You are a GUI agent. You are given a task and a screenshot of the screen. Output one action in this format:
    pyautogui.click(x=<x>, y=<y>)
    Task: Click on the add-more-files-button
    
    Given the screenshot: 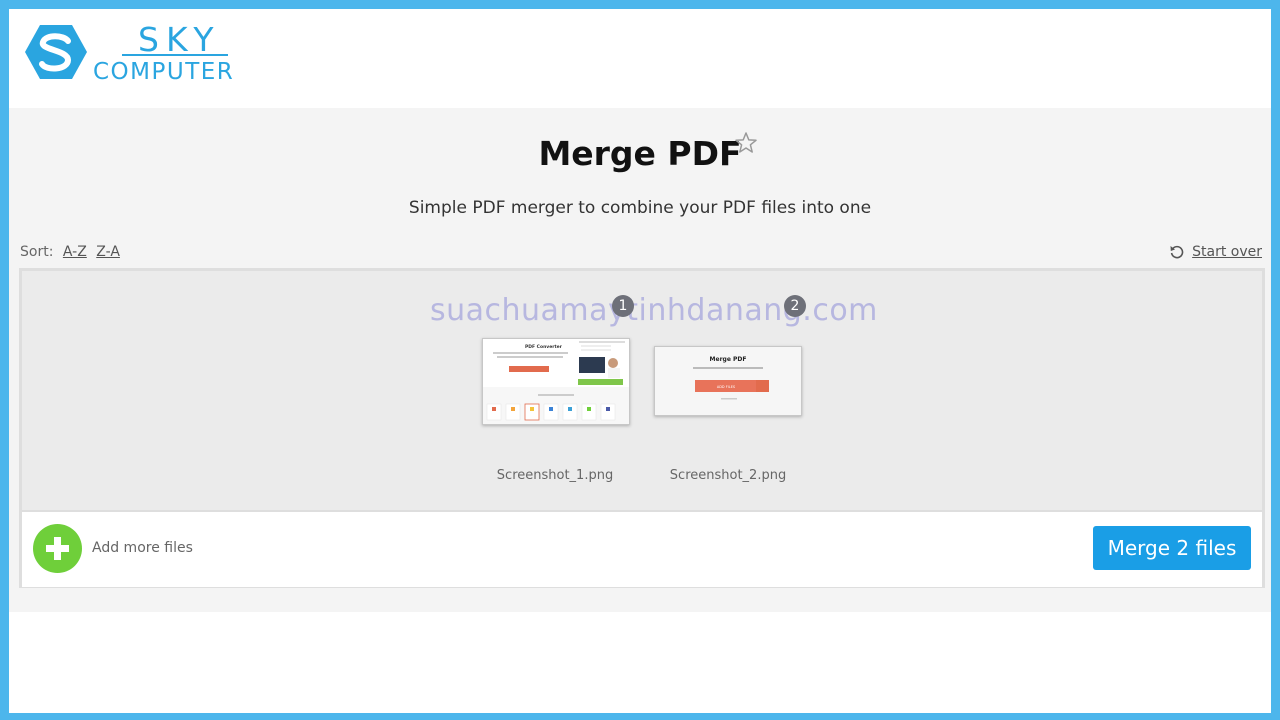 What is the action you would take?
    pyautogui.click(x=57, y=548)
    